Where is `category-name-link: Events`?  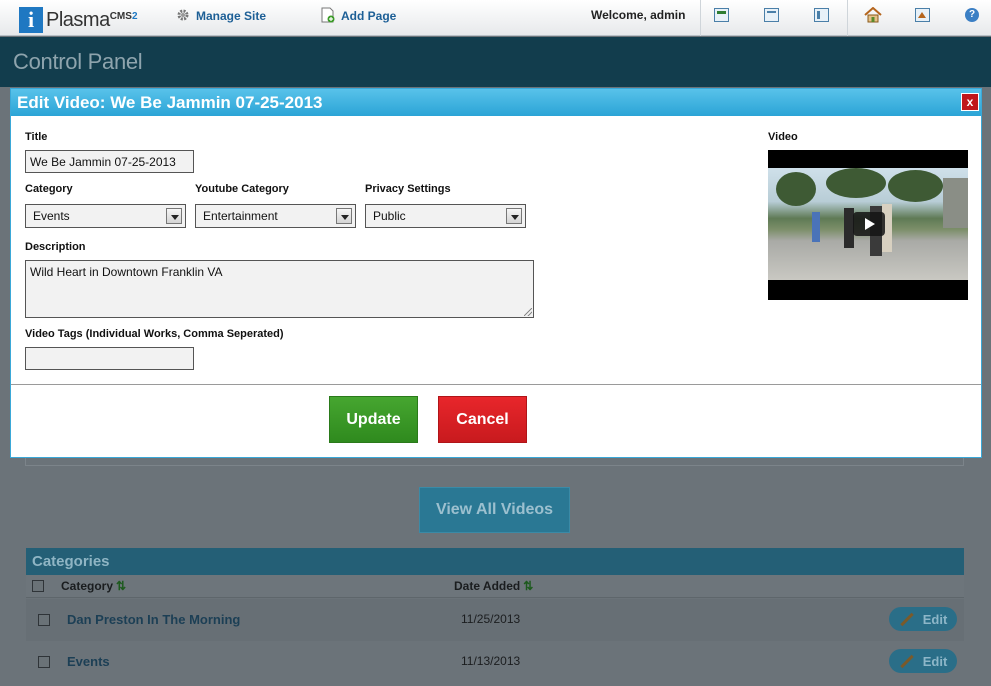 category-name-link: Events is located at coordinates (88, 661).